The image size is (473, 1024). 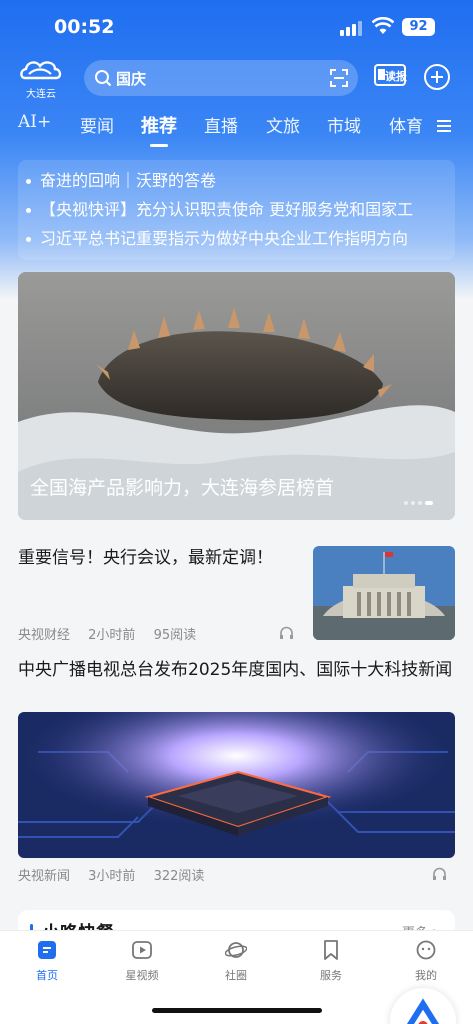 I want to click on nav-service: 服务, so click(x=331, y=961).